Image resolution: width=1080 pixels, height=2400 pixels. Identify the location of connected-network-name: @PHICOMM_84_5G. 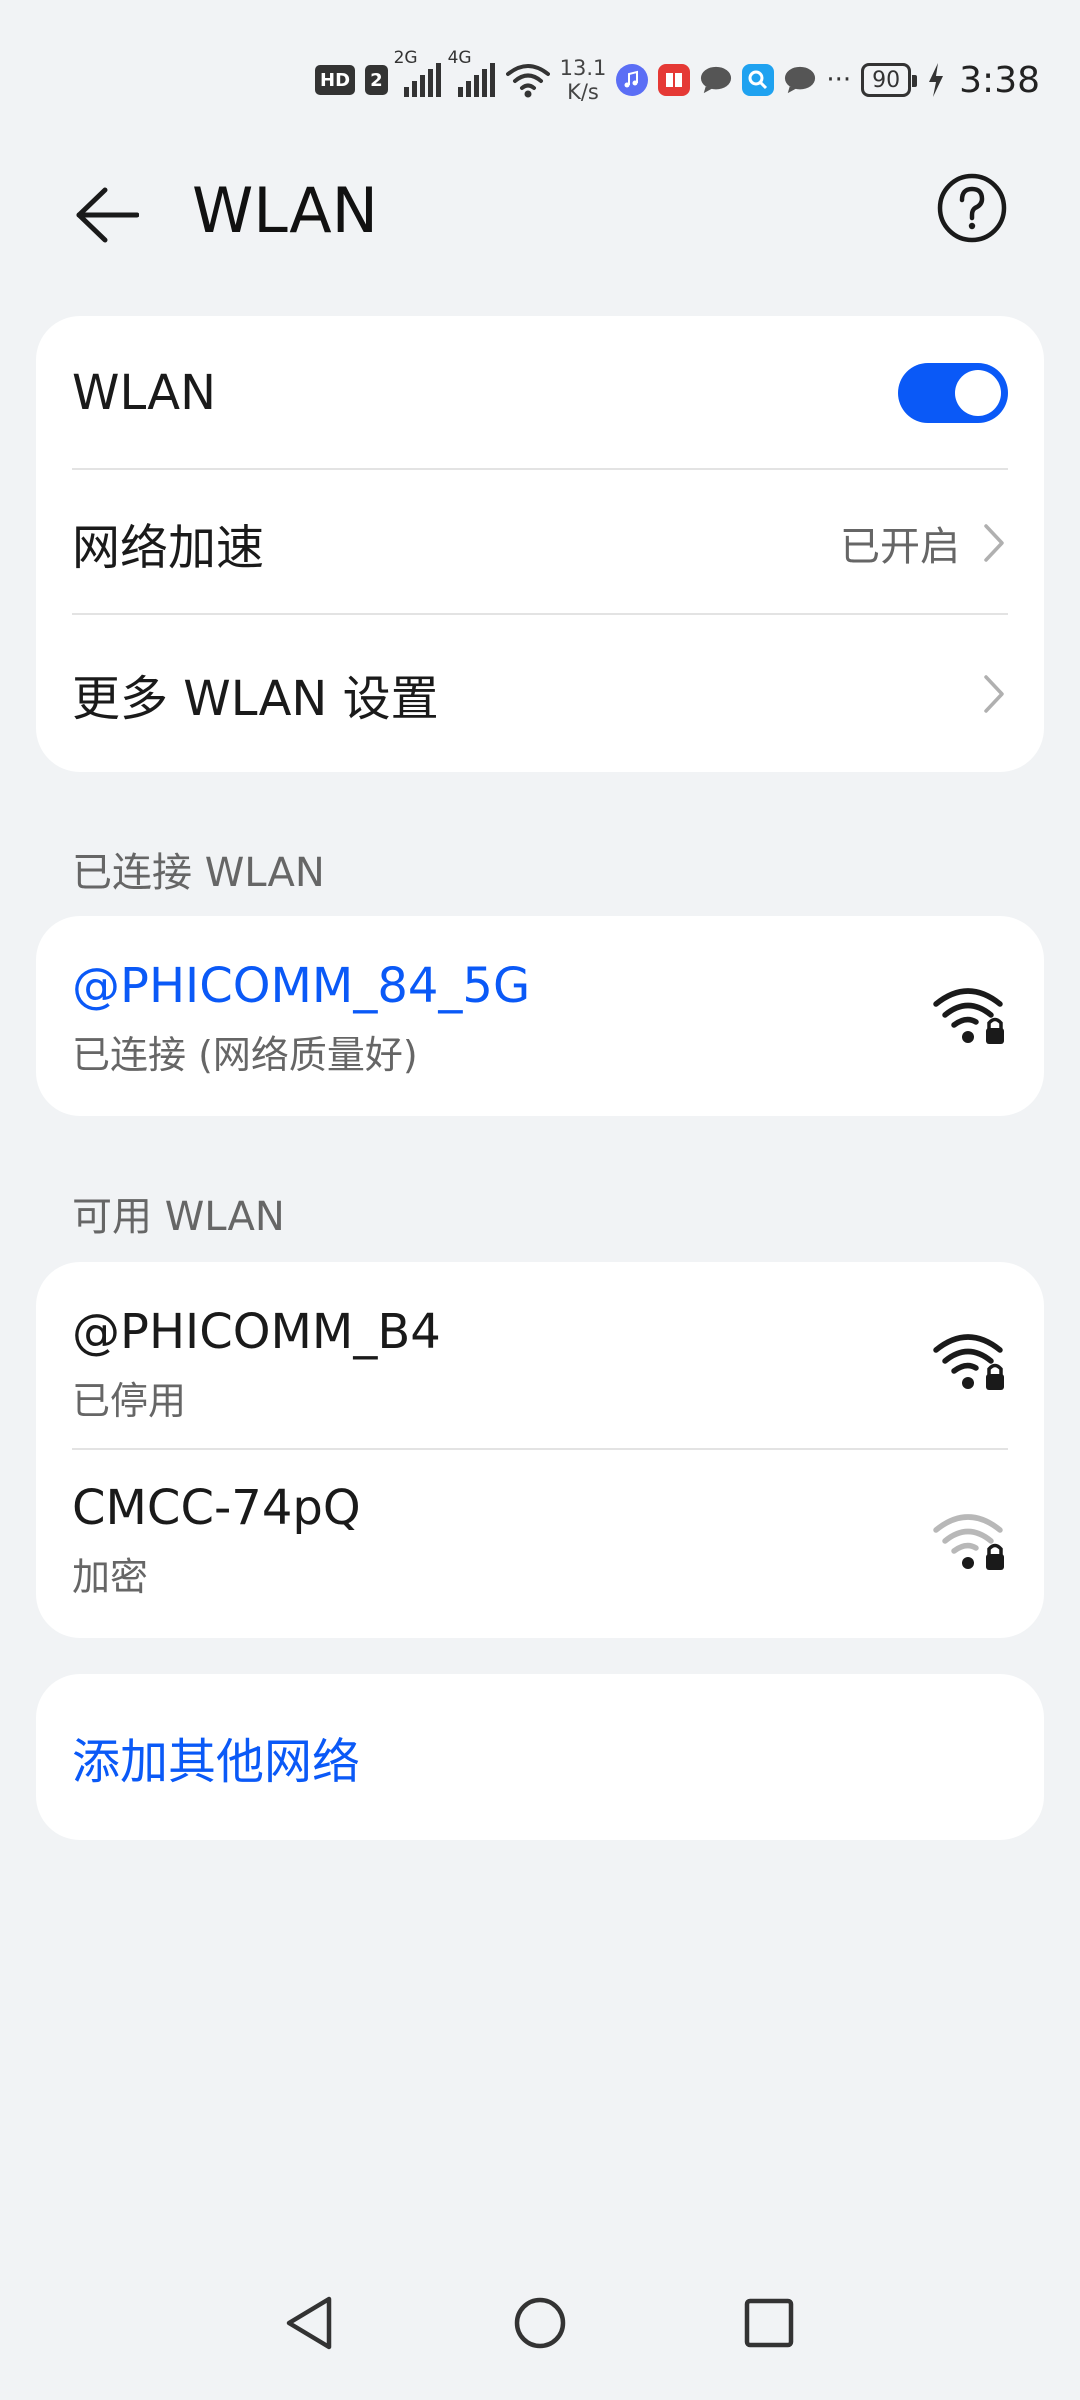
(301, 986).